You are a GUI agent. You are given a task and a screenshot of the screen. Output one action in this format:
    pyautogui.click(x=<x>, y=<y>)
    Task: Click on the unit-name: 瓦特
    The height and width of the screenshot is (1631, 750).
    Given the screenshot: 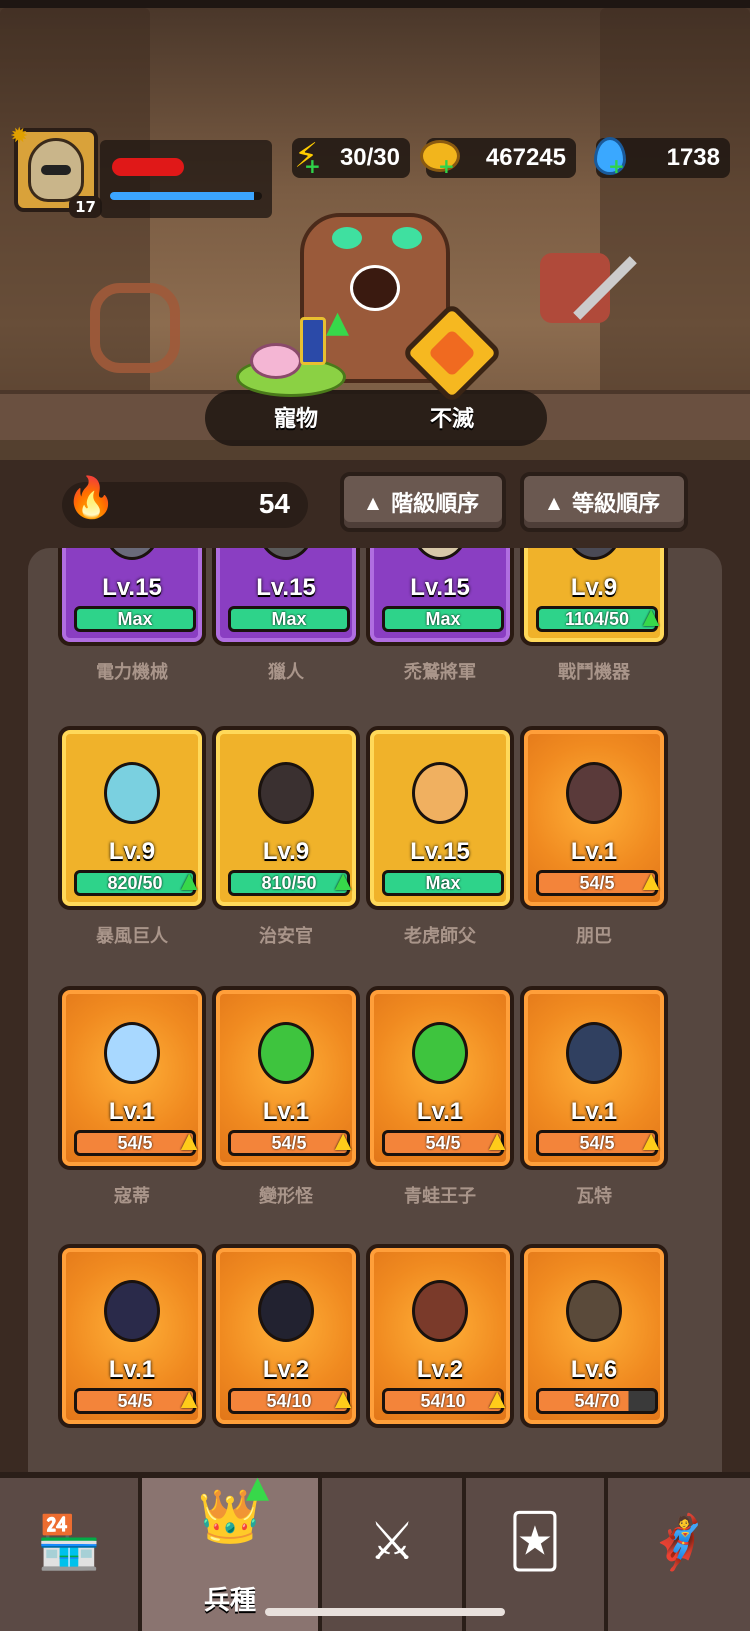 What is the action you would take?
    pyautogui.click(x=594, y=1196)
    